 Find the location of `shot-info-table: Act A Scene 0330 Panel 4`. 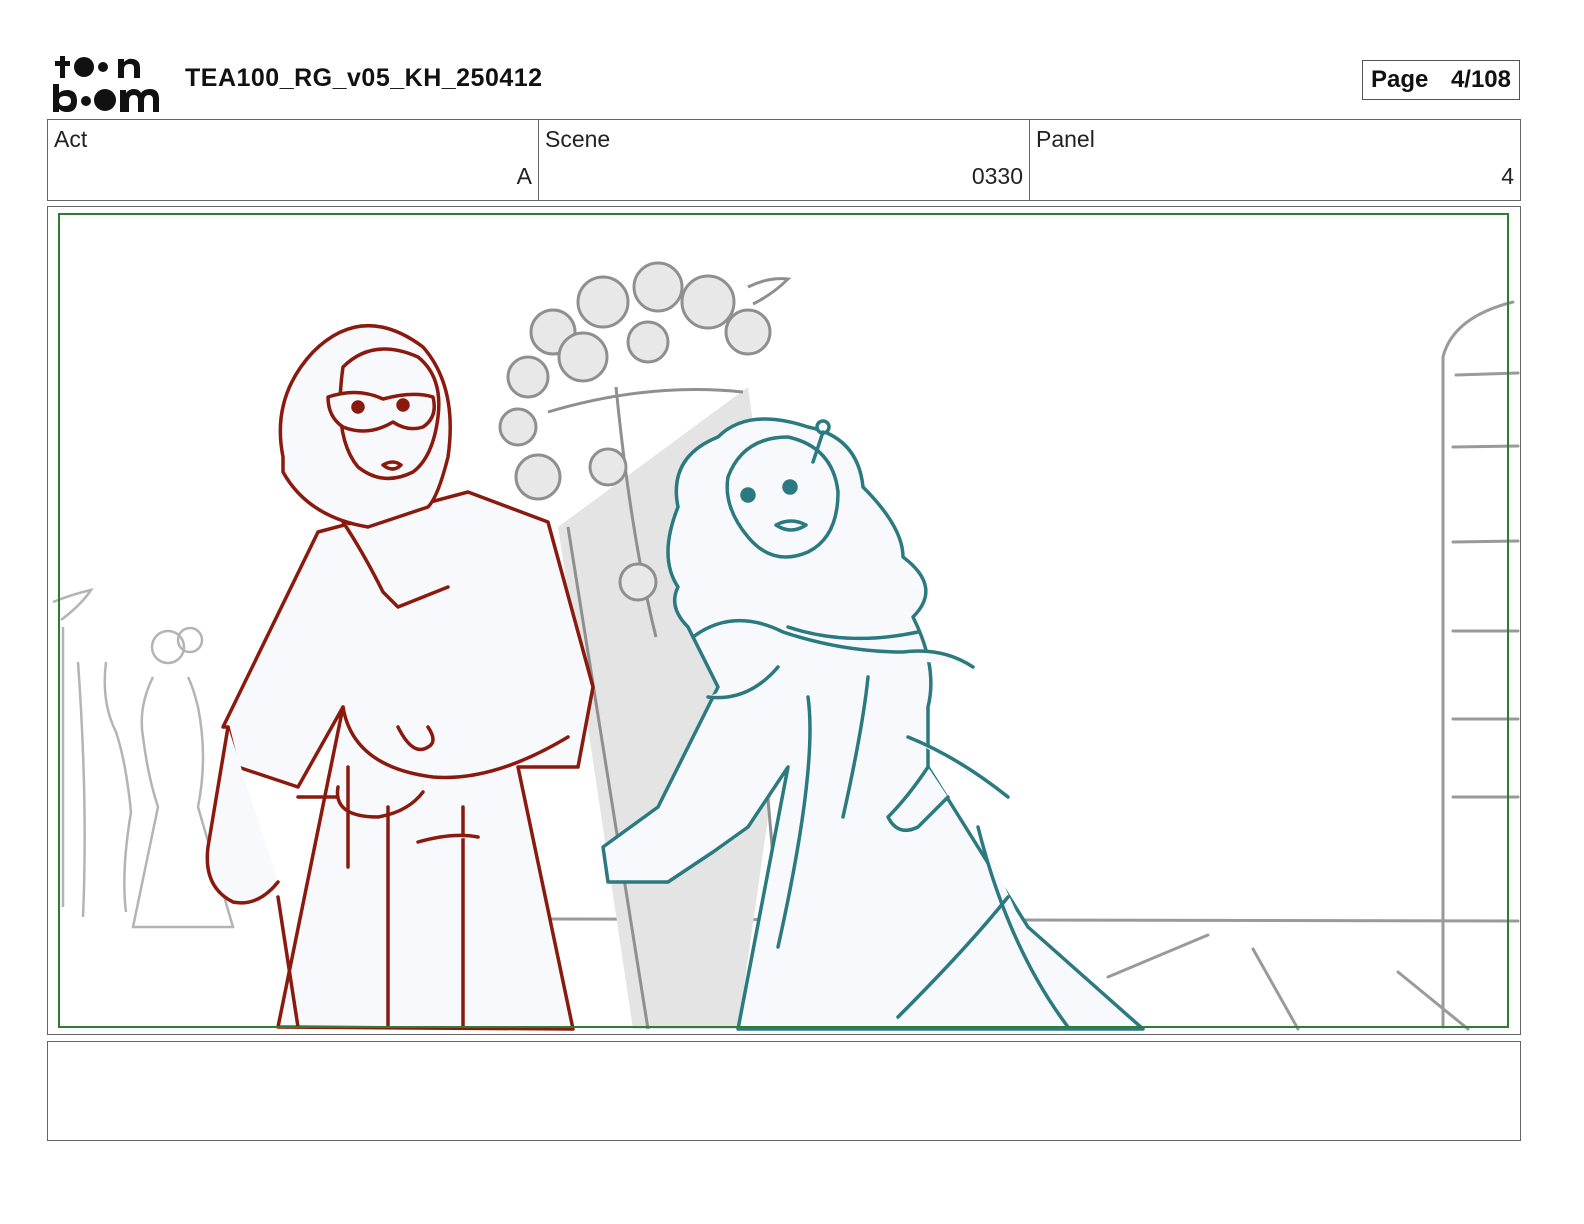

shot-info-table: Act A Scene 0330 Panel 4 is located at coordinates (784, 160).